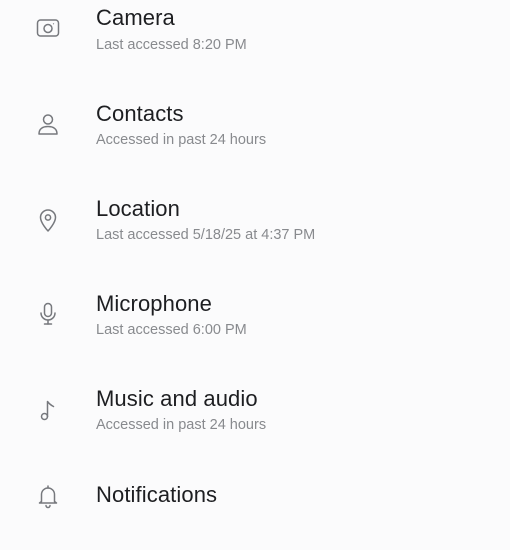 The height and width of the screenshot is (550, 510). Describe the element at coordinates (135, 17) in the screenshot. I see `permission-title: Camera` at that location.